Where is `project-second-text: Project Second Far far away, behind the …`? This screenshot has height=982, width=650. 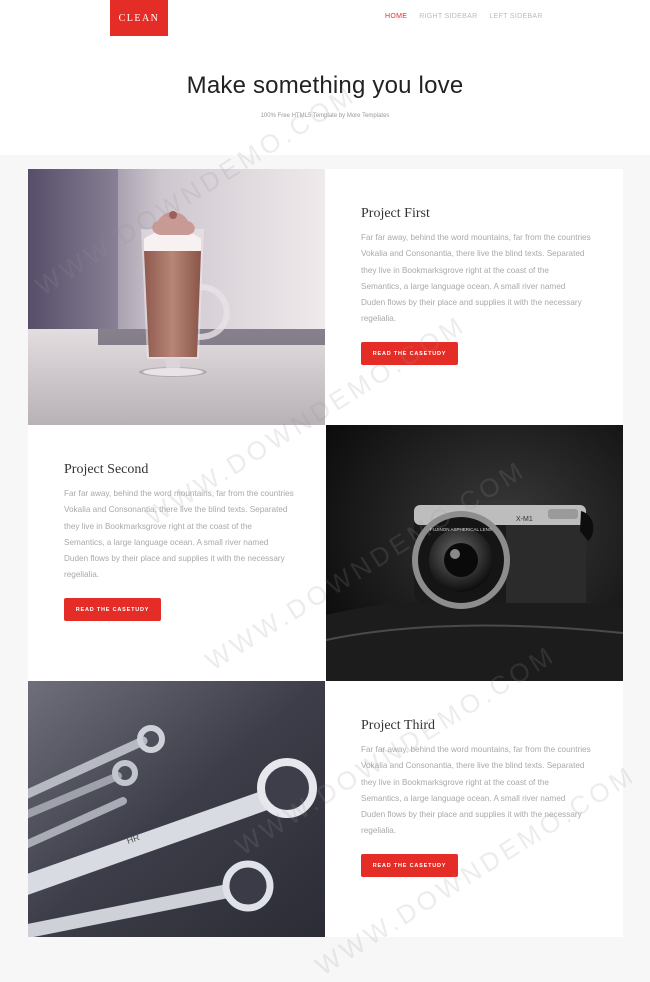
project-second-text: Project Second Far far away, behind the … is located at coordinates (177, 553).